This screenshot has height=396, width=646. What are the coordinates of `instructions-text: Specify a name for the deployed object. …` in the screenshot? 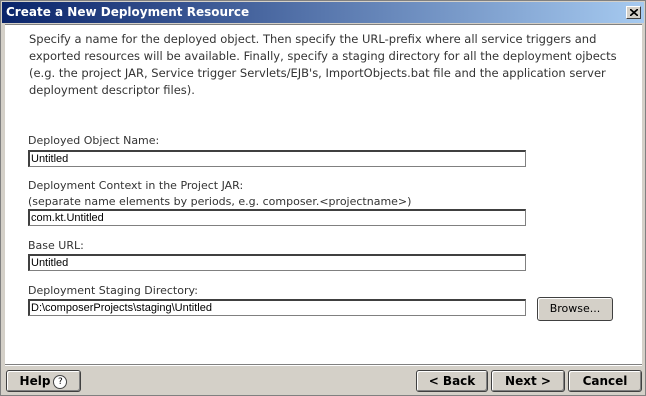 It's located at (323, 64).